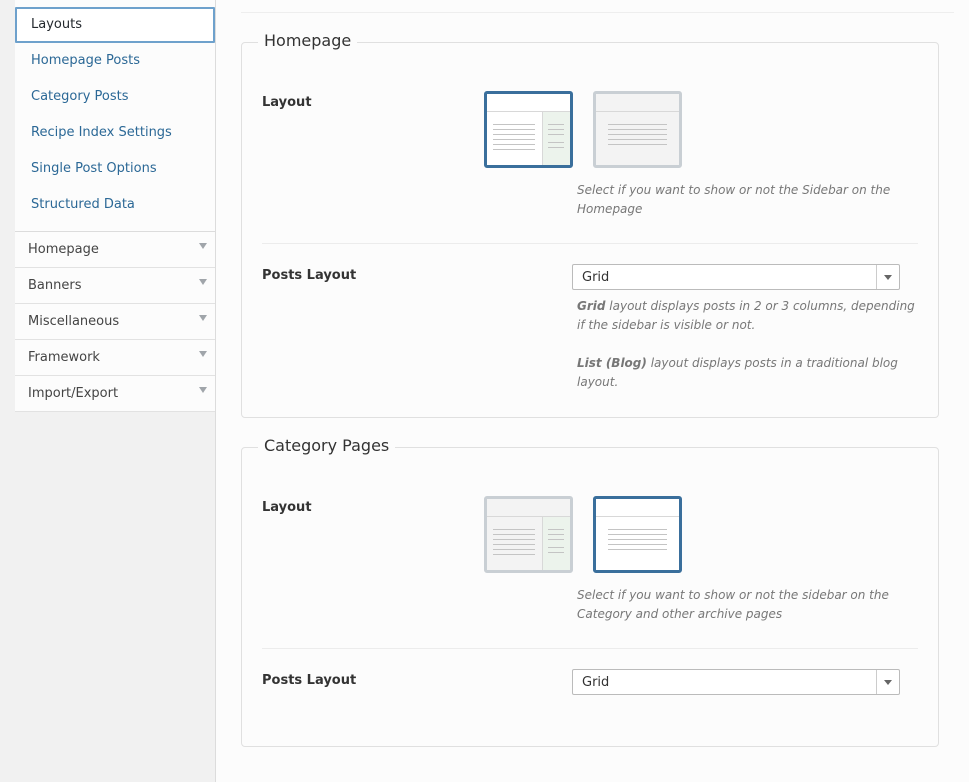 Image resolution: width=969 pixels, height=782 pixels. What do you see at coordinates (64, 357) in the screenshot?
I see `sidebar-group-label: Framework` at bounding box center [64, 357].